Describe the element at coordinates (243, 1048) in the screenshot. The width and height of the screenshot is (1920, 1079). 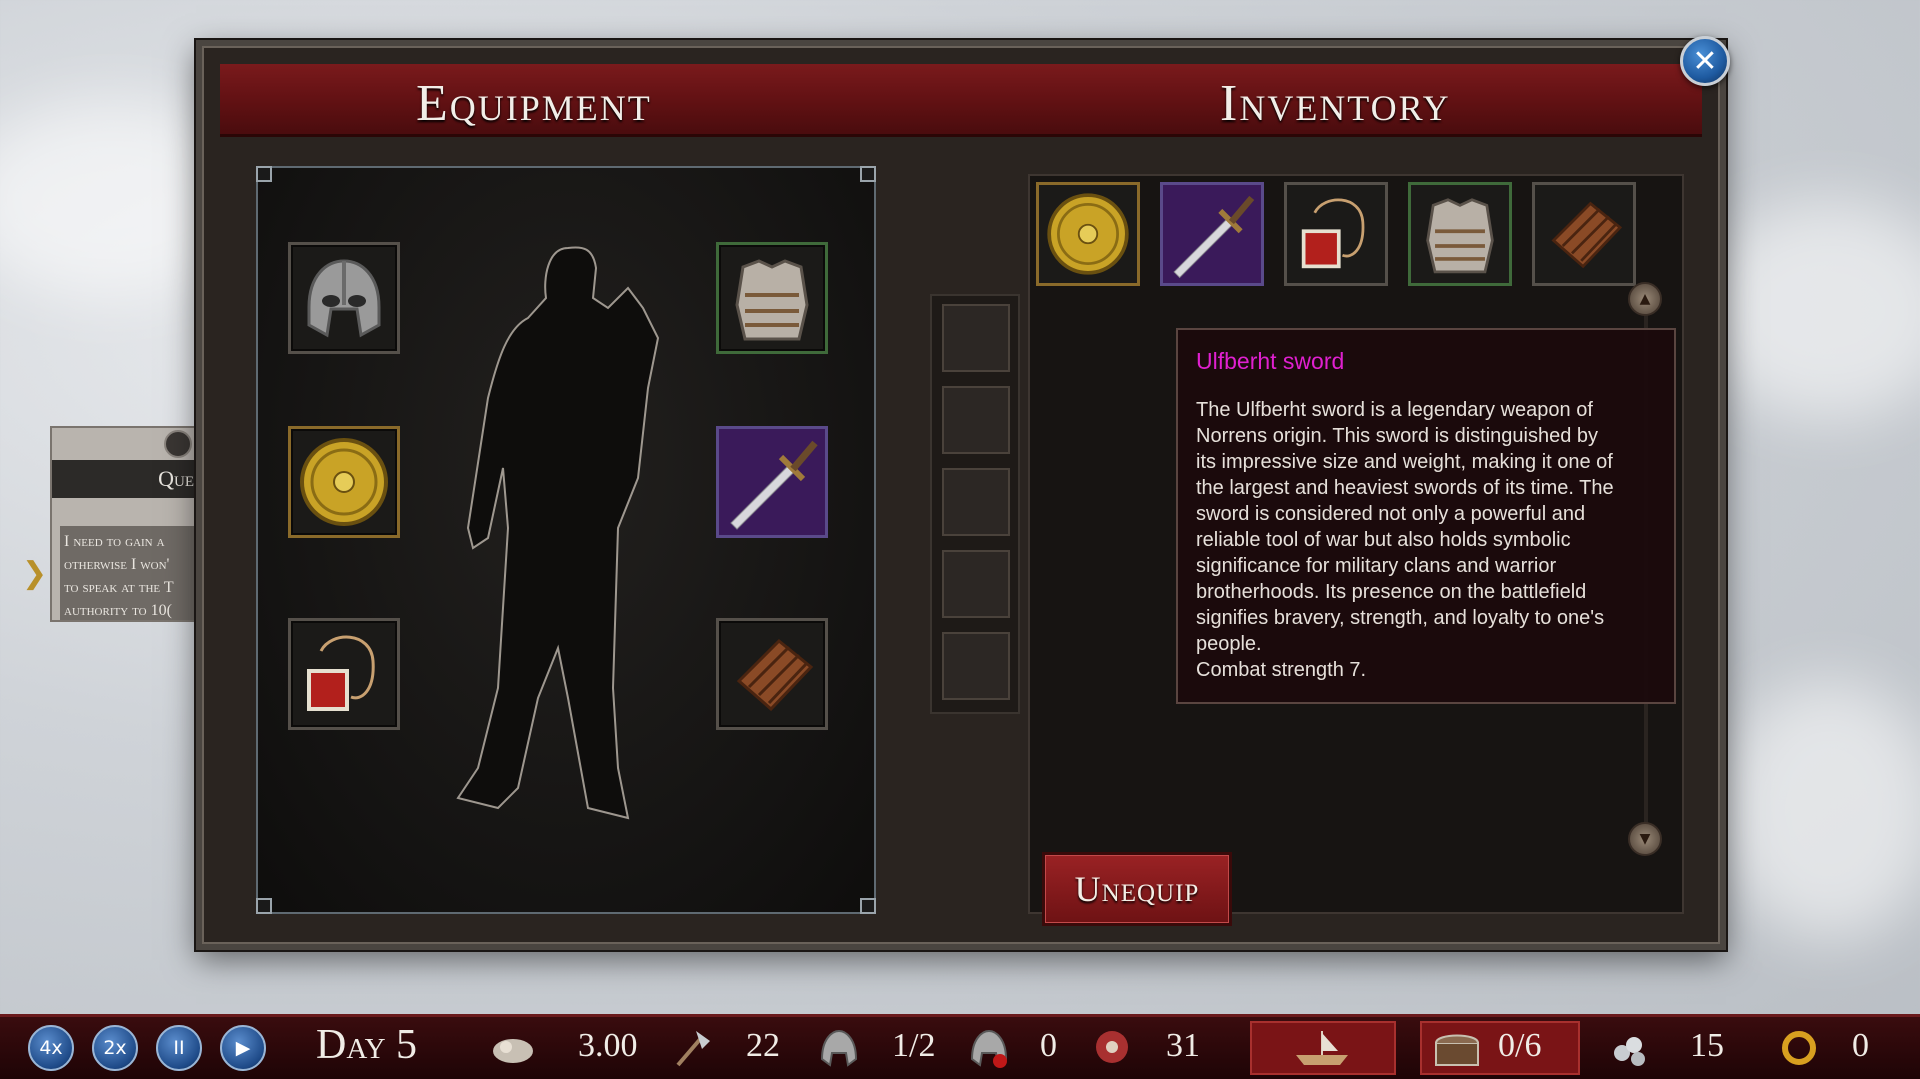
I see `play-button: ▶` at that location.